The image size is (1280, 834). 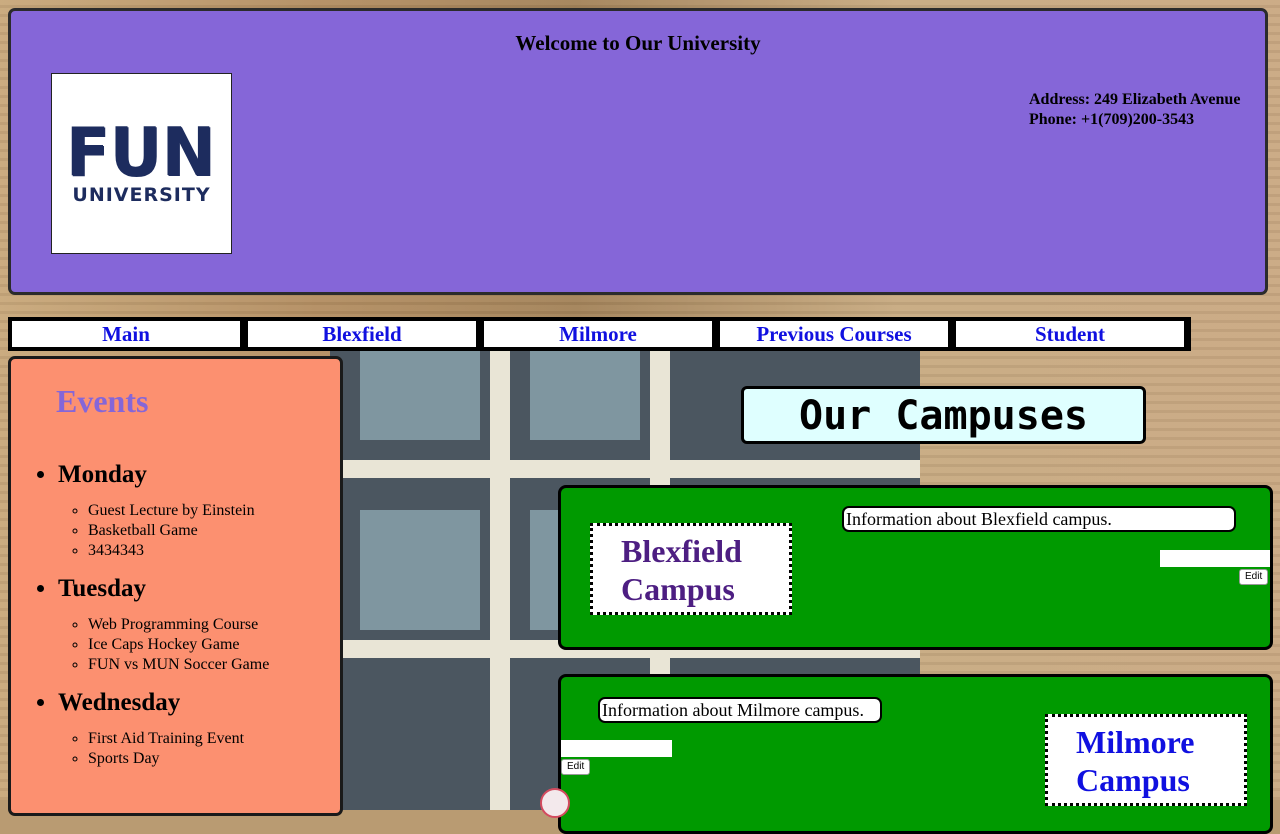 I want to click on university-logo: FUN UNIVERSITY, so click(x=141, y=163).